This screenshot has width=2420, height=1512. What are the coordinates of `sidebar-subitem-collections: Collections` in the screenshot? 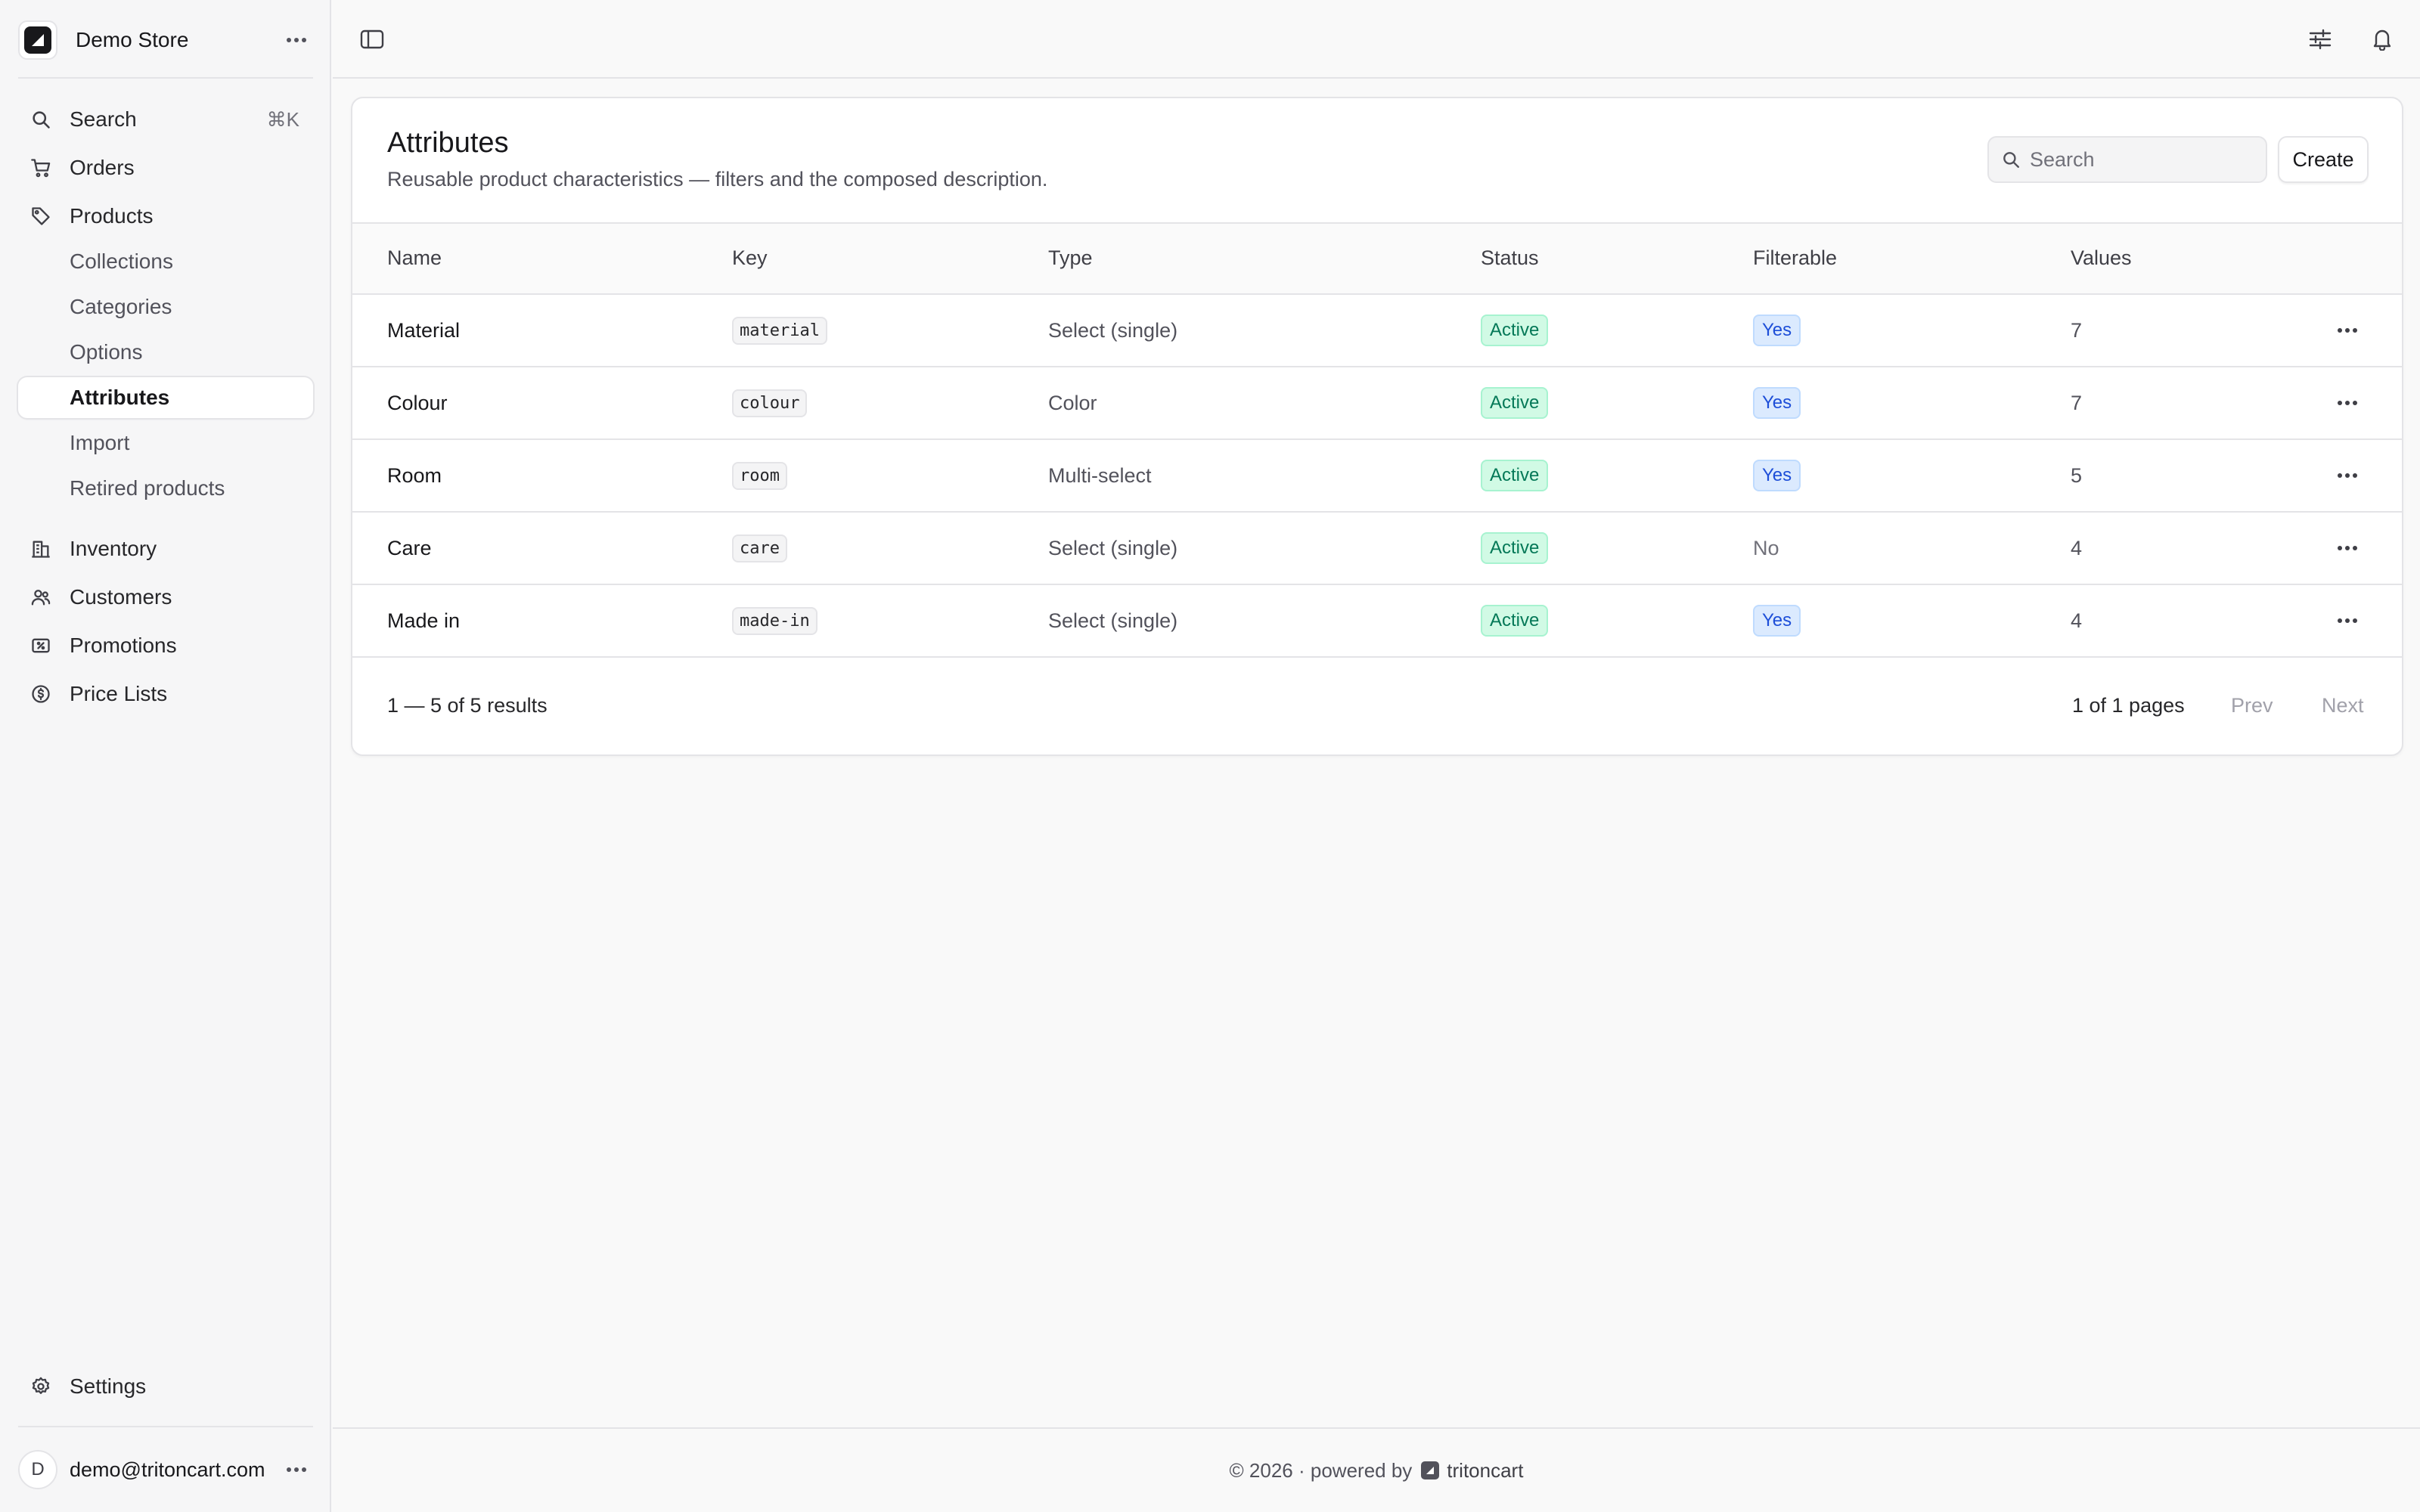 It's located at (165, 261).